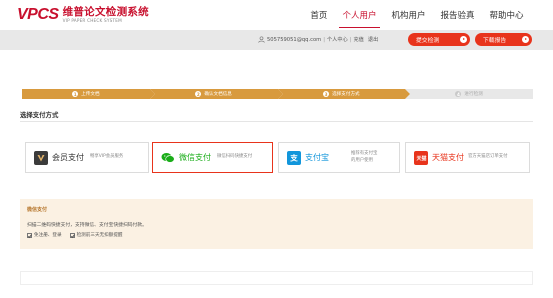  Describe the element at coordinates (319, 18) in the screenshot. I see `nav-home: 首页` at that location.